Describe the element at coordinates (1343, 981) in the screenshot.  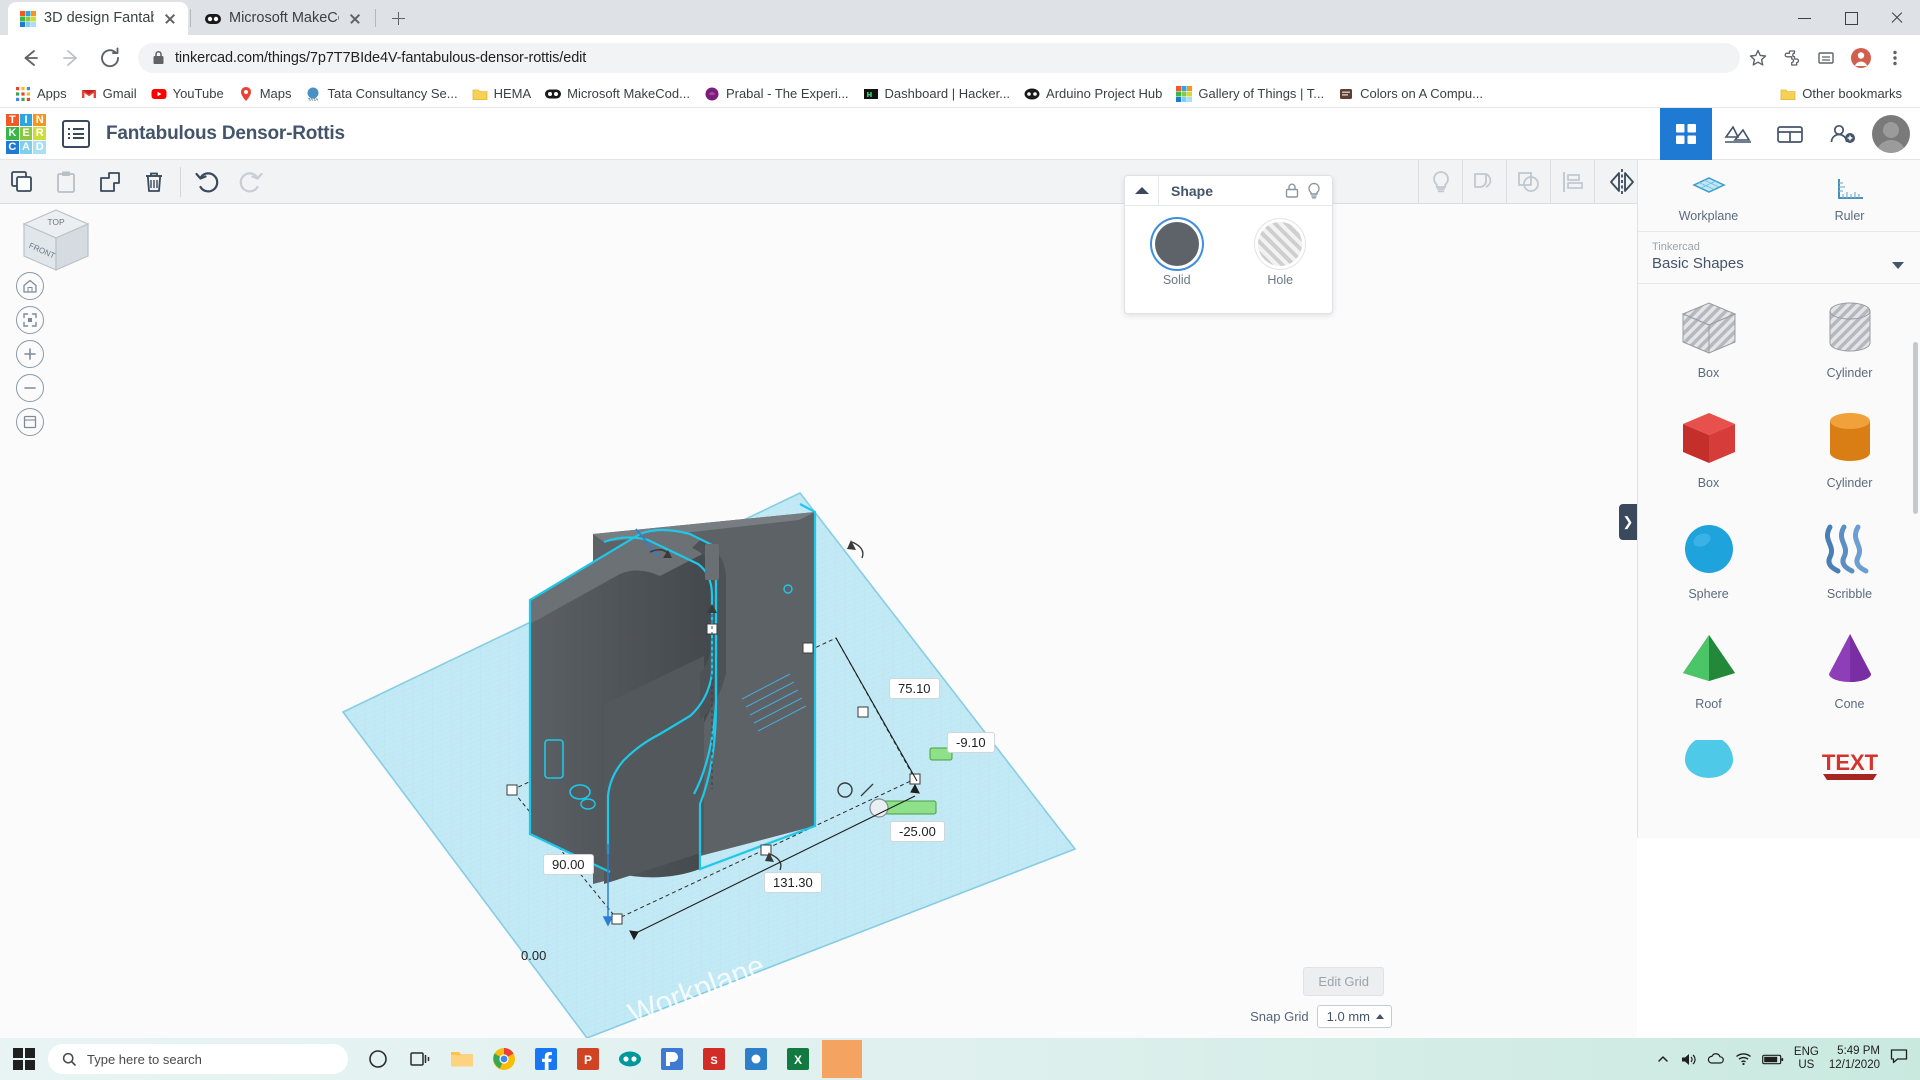
I see `edit-grid-button: Edit Grid` at that location.